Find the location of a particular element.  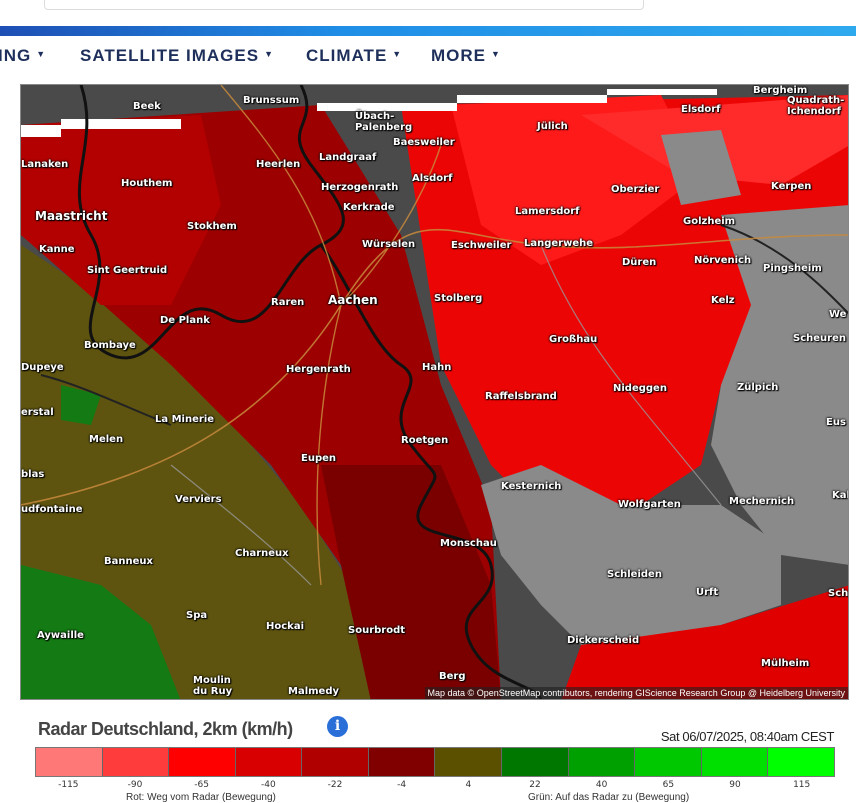

map-place-label: Sourbrodt is located at coordinates (377, 630).